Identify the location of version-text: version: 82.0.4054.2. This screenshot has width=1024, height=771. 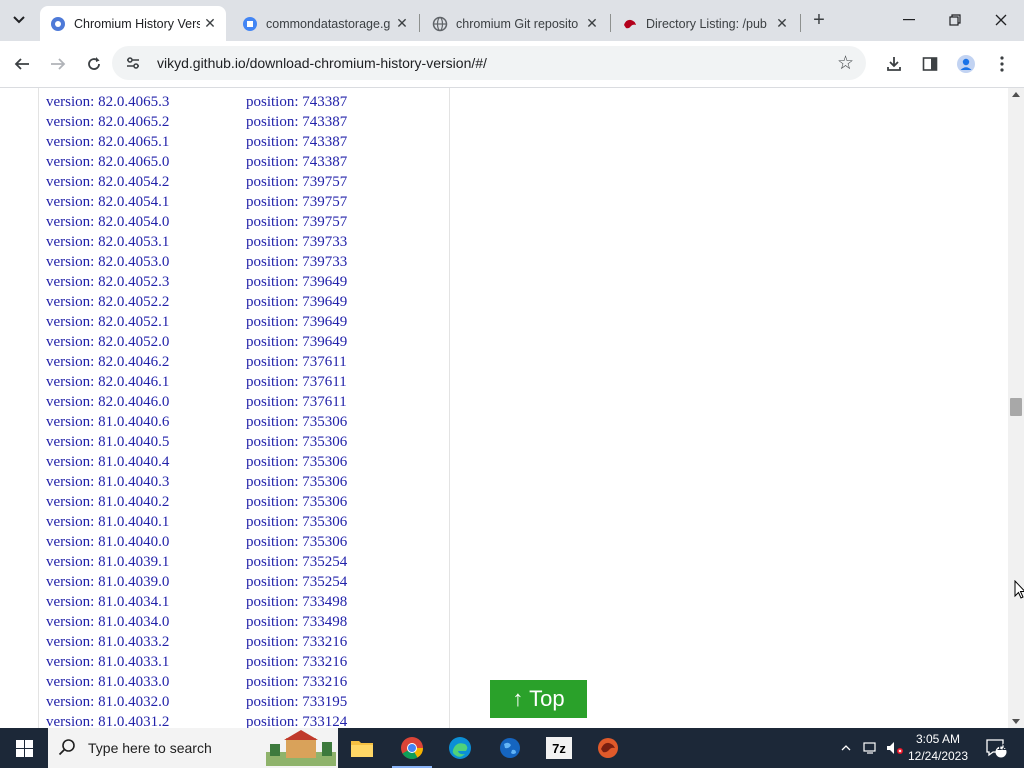
(107, 182).